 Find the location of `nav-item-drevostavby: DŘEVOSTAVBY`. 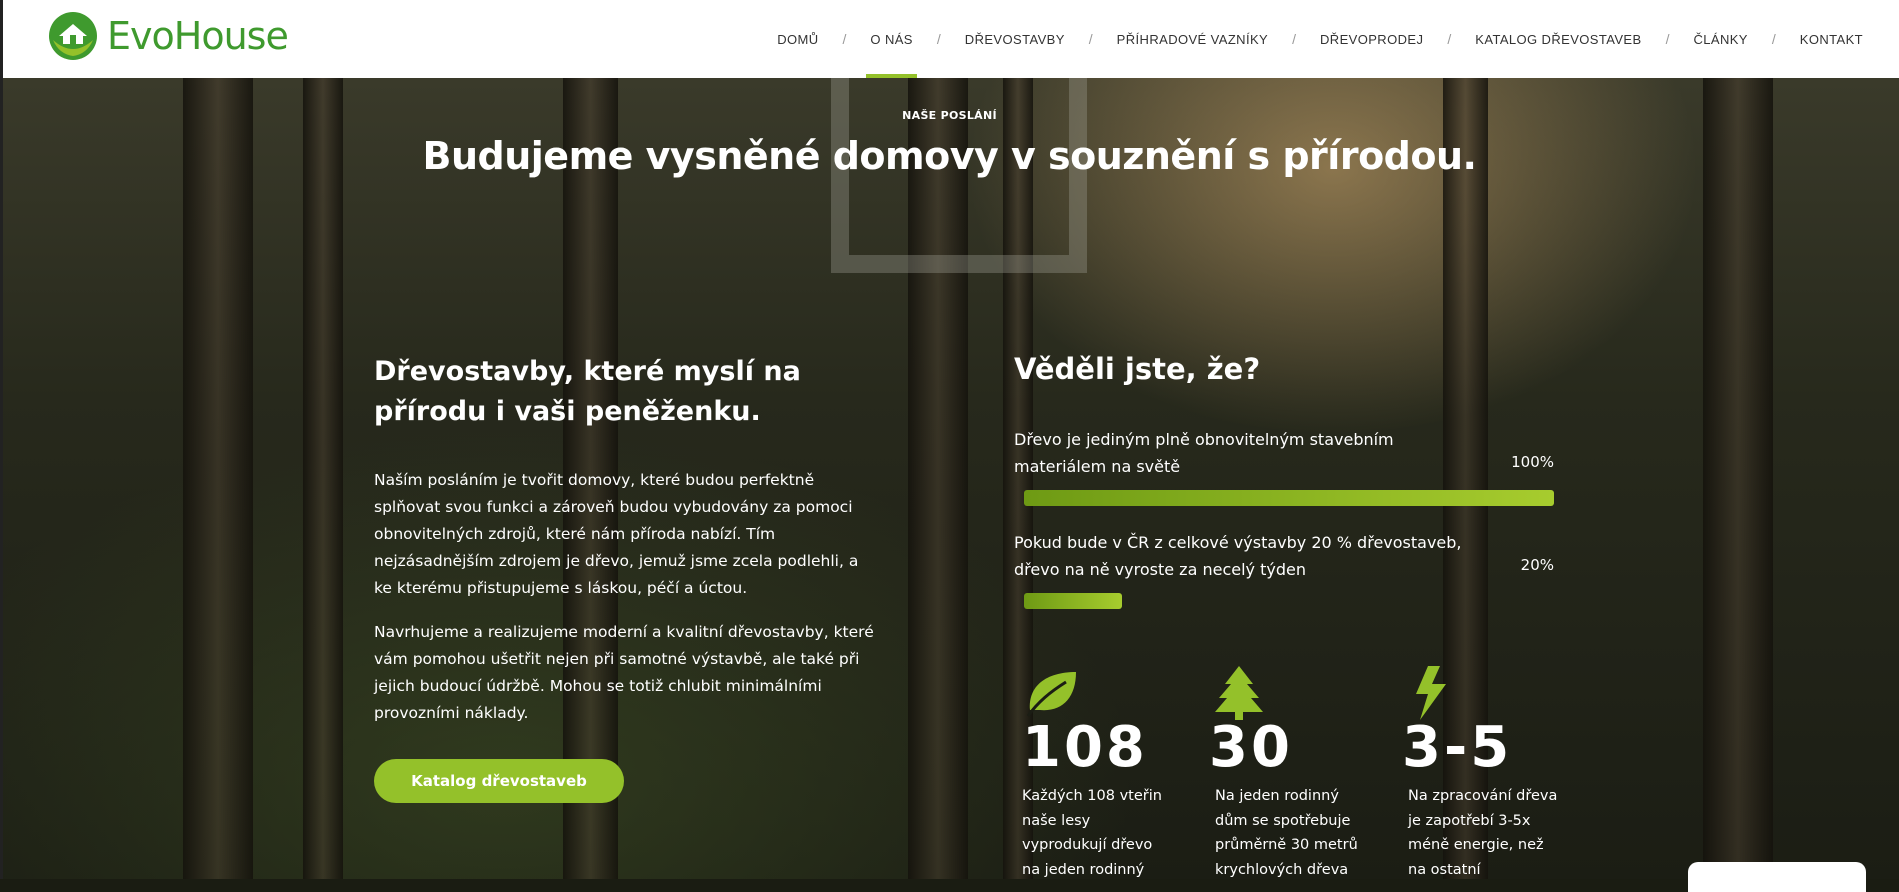

nav-item-drevostavby: DŘEVOSTAVBY is located at coordinates (1015, 39).